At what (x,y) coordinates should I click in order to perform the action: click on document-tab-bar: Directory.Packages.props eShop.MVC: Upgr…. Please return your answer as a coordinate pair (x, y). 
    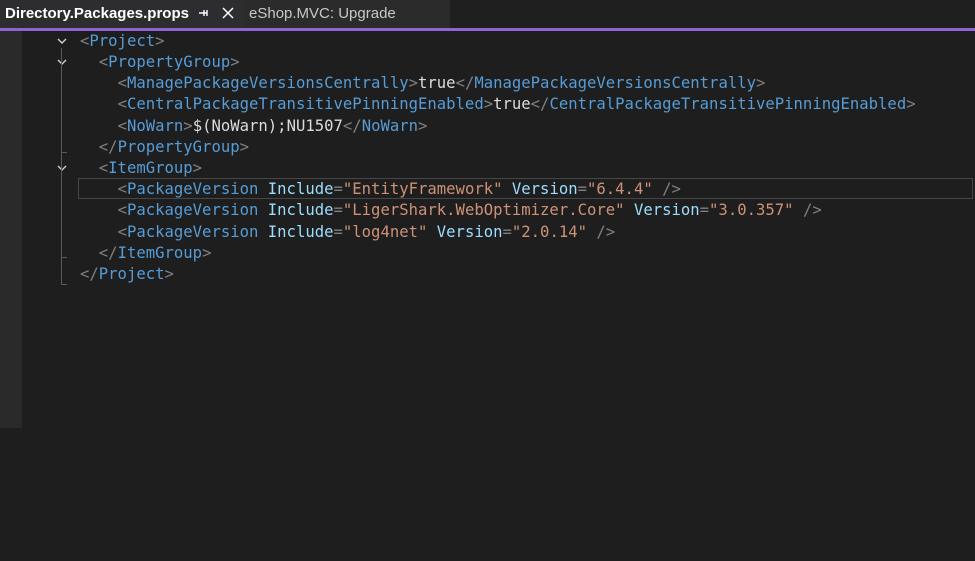
    Looking at the image, I should click on (487, 14).